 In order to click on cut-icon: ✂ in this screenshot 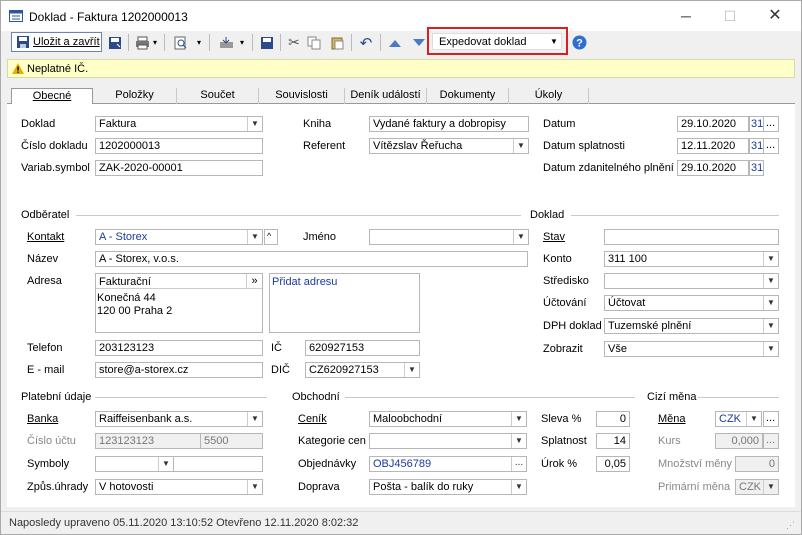, I will do `click(294, 42)`.